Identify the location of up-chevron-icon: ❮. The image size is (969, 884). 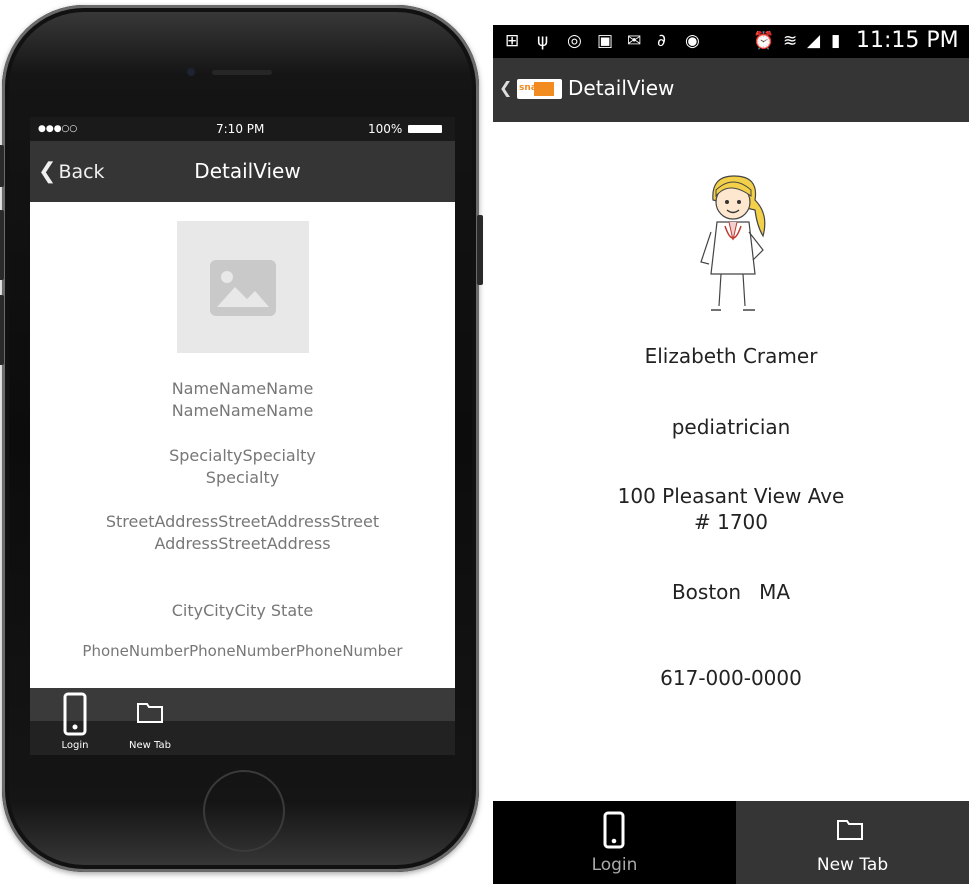
(505, 87).